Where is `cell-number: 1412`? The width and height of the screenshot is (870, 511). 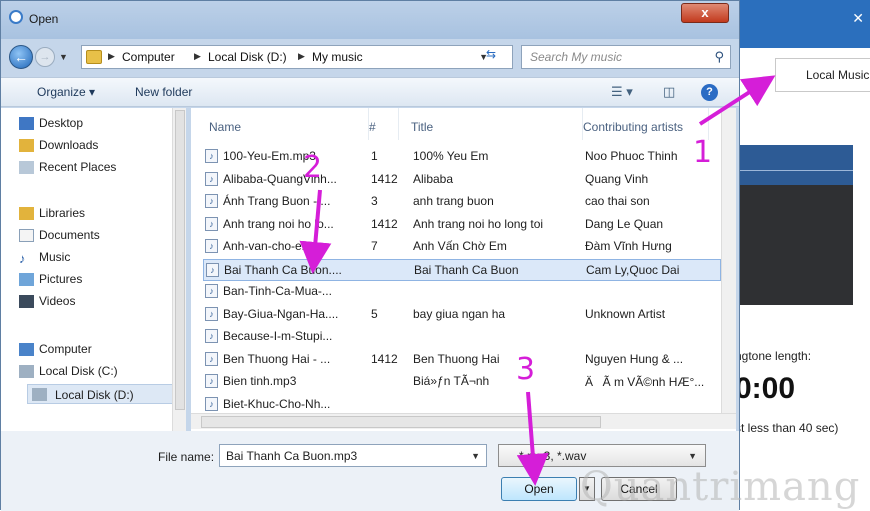 cell-number: 1412 is located at coordinates (384, 178).